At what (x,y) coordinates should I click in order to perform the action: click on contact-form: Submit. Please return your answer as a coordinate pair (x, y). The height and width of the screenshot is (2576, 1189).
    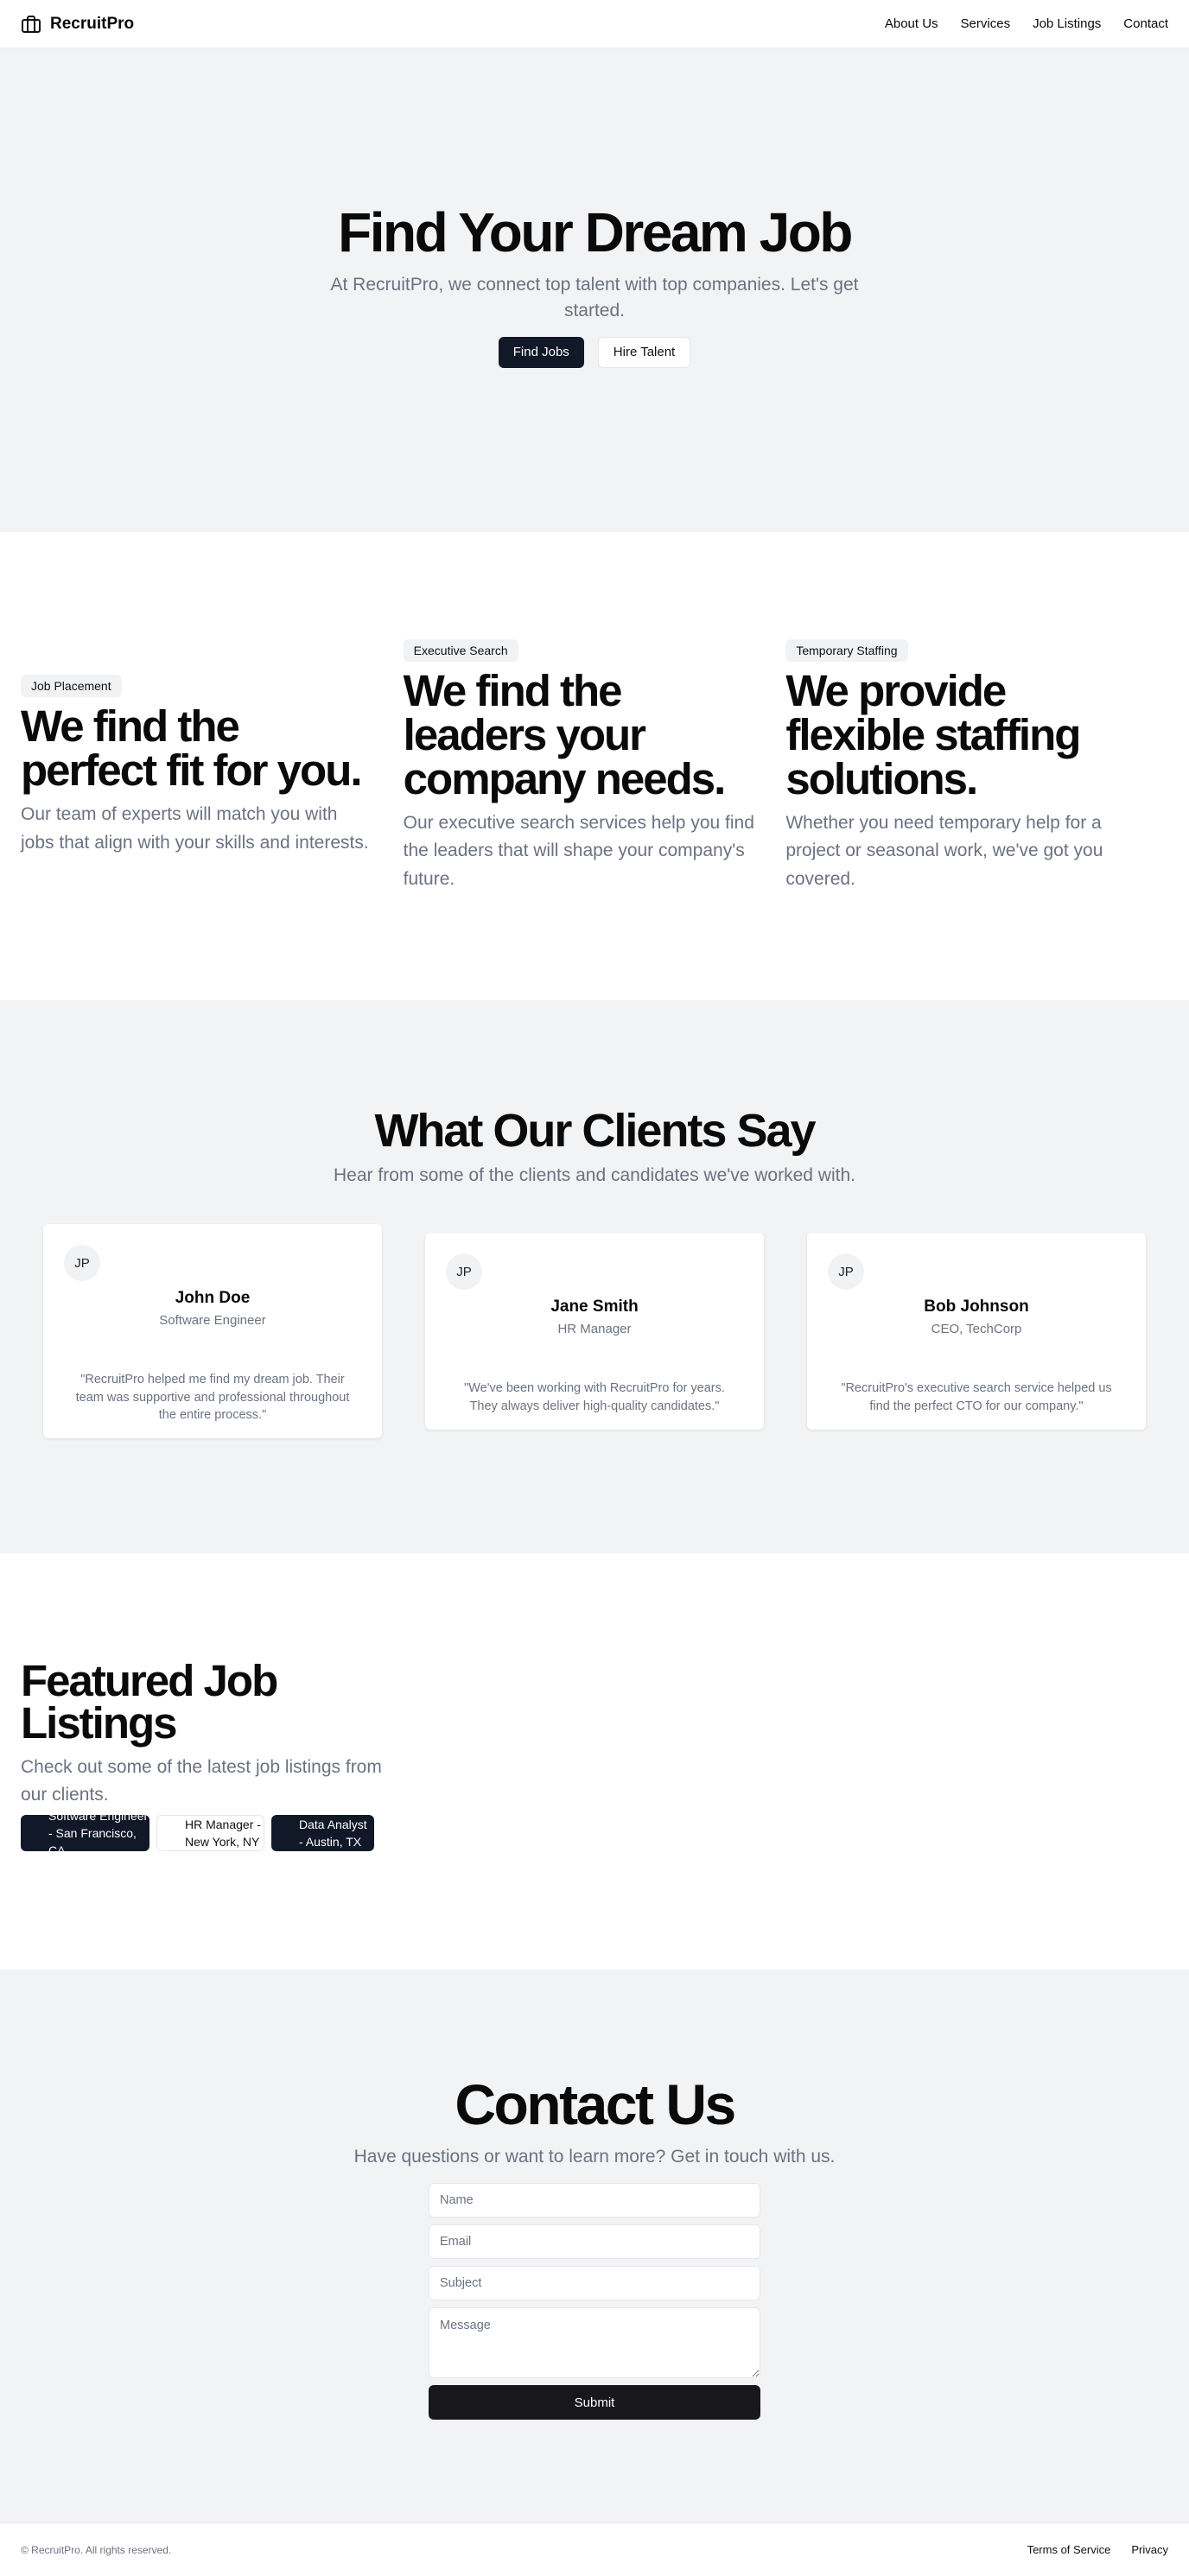
    Looking at the image, I should click on (594, 2302).